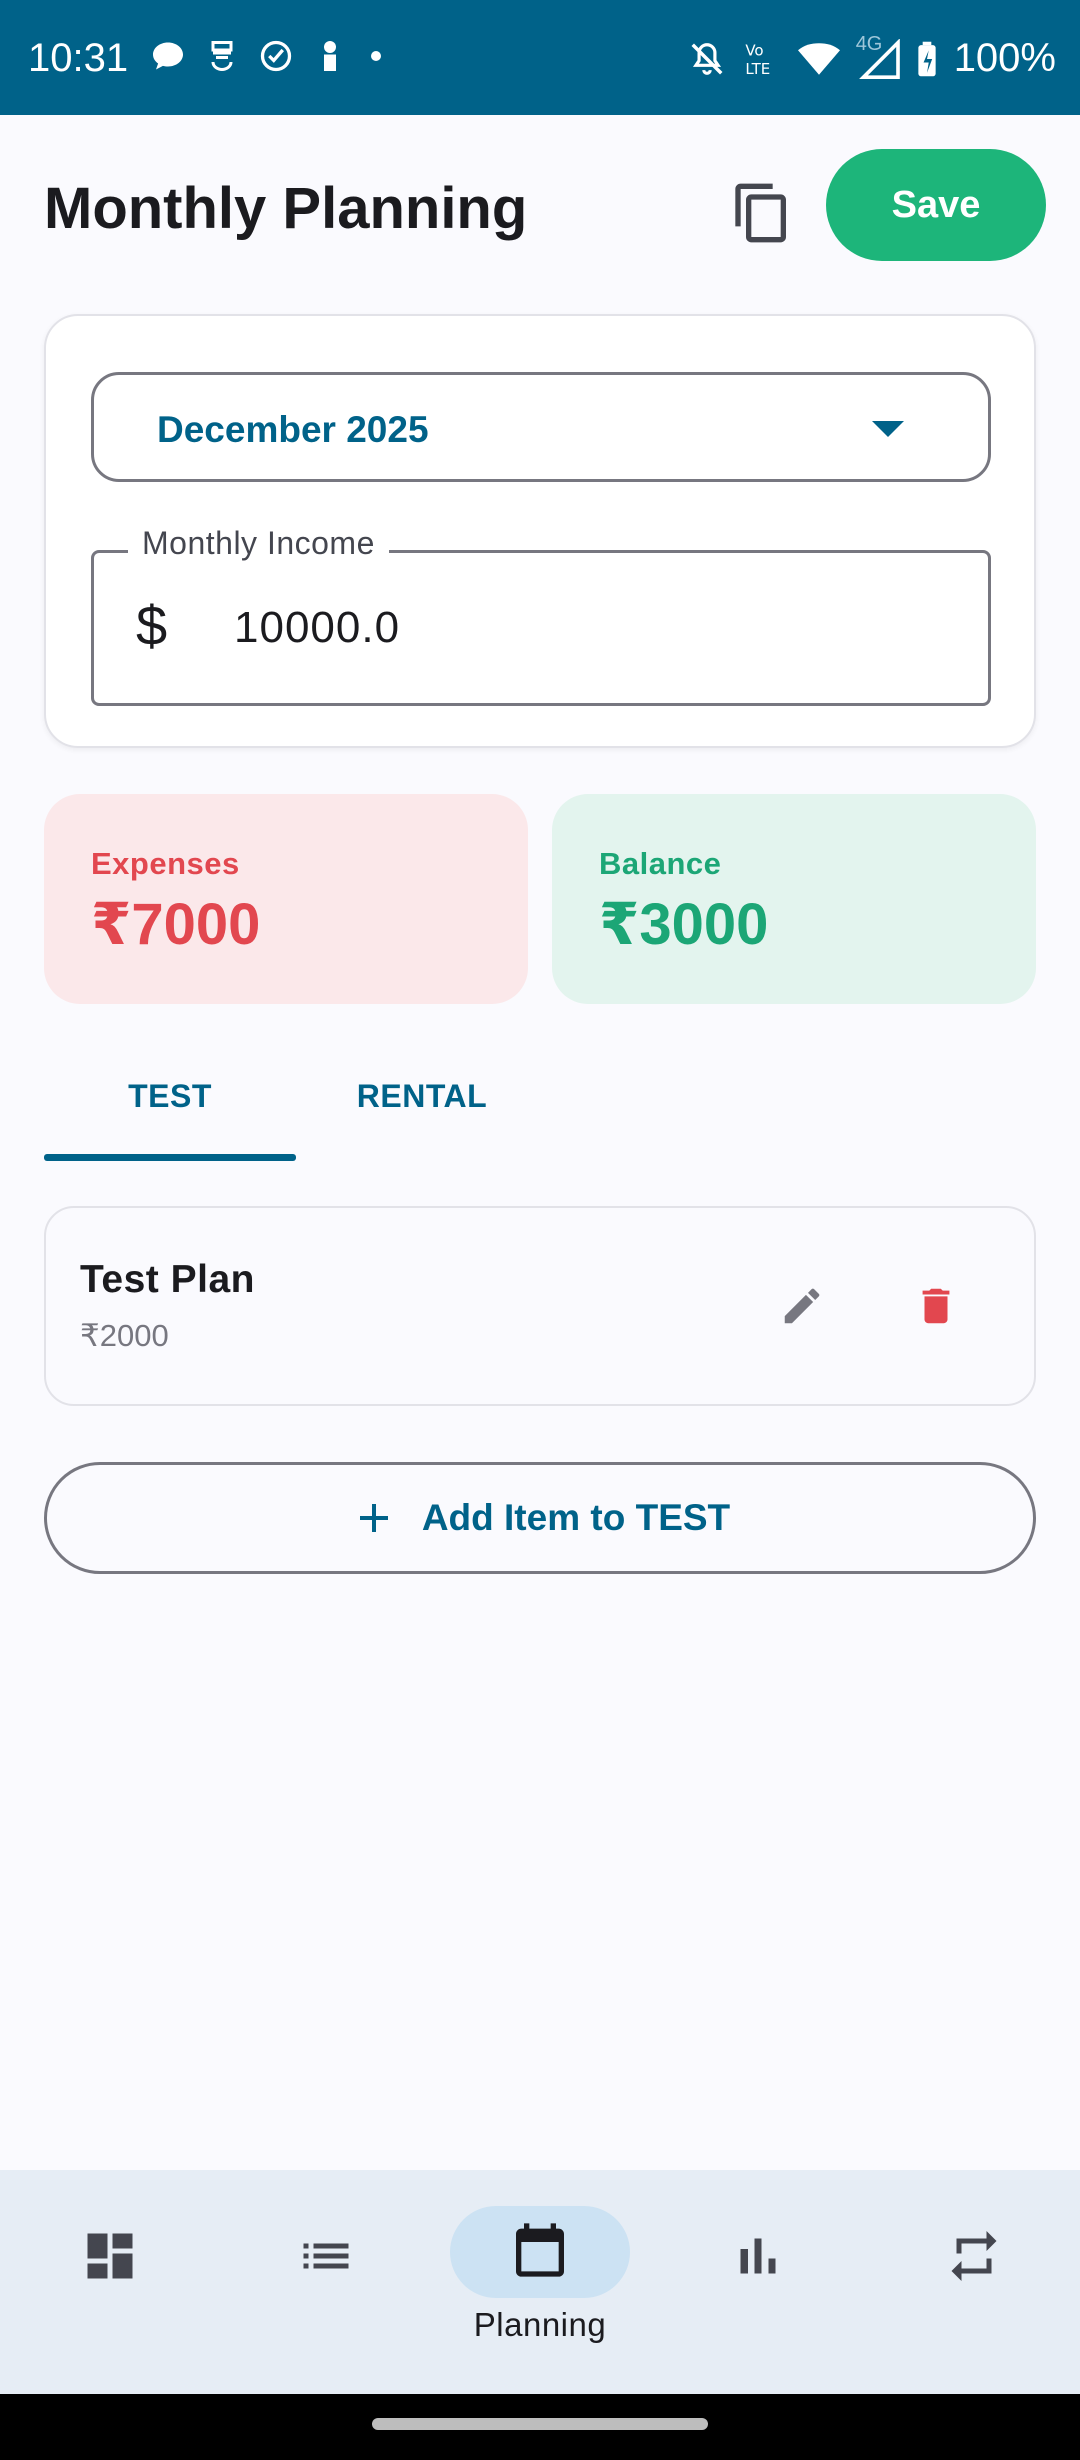 This screenshot has height=2460, width=1080. Describe the element at coordinates (757, 69) in the screenshot. I see `svg-text: LTE` at that location.